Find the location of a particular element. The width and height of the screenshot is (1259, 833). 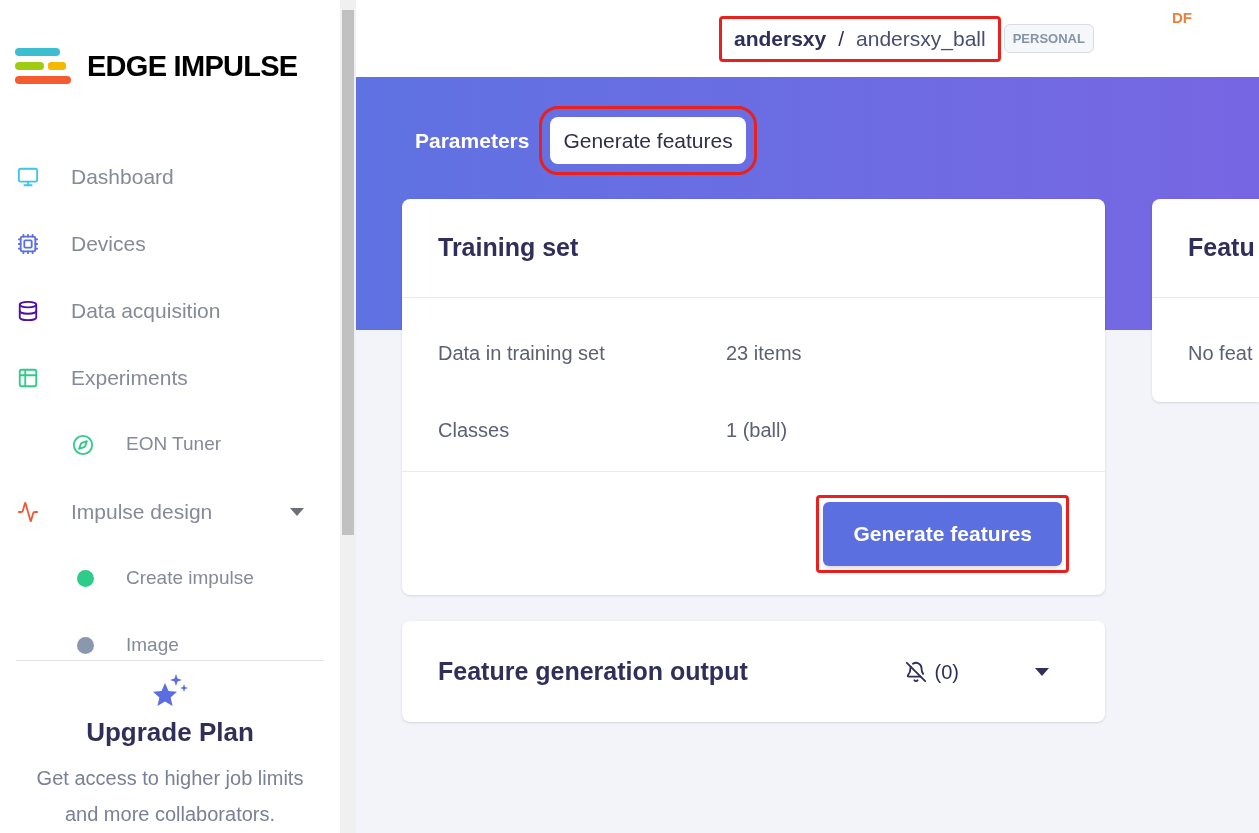

upgrade-title: Upgrade Plan is located at coordinates (170, 732).